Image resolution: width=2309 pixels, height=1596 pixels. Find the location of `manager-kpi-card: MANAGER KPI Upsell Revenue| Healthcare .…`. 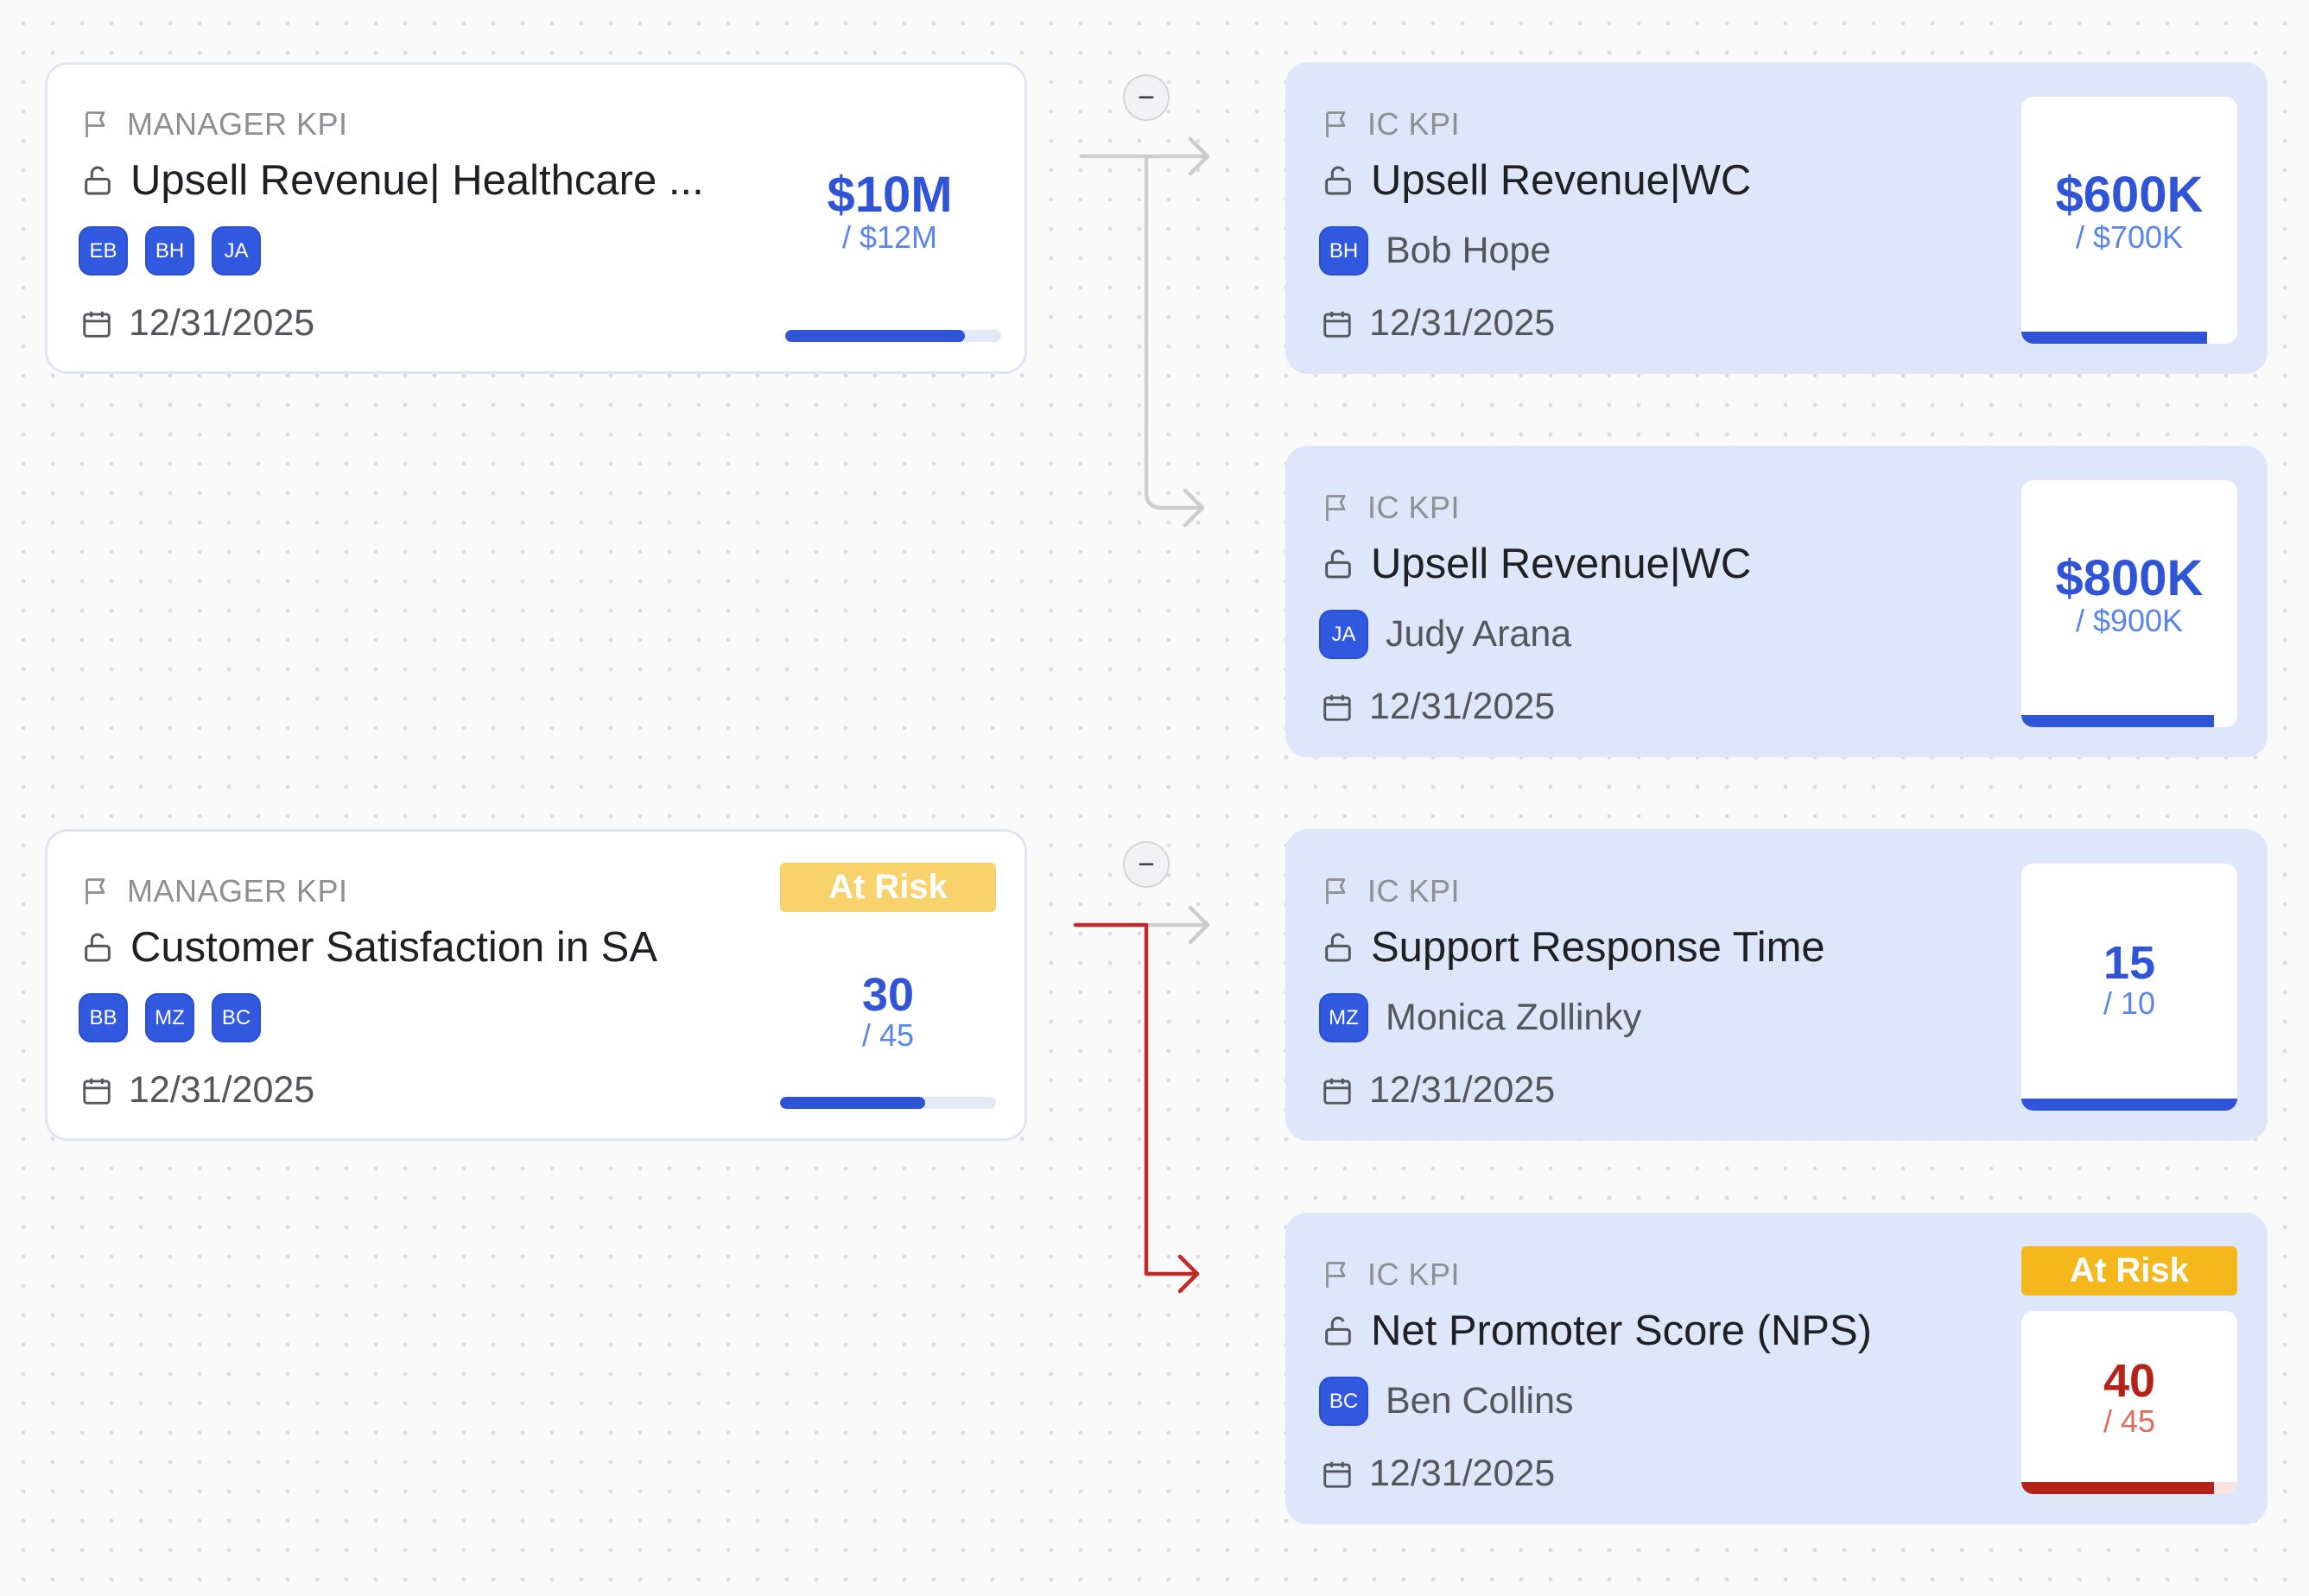

manager-kpi-card: MANAGER KPI Upsell Revenue| Healthcare .… is located at coordinates (536, 218).